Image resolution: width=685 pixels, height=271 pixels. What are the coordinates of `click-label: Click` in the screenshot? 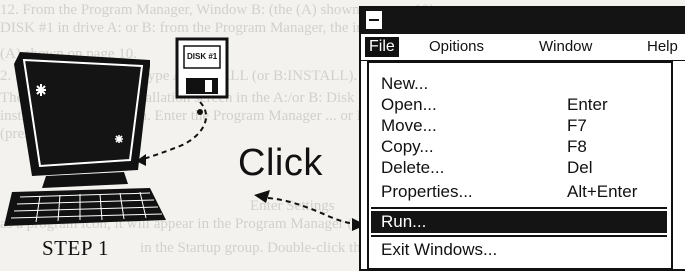 It's located at (280, 163).